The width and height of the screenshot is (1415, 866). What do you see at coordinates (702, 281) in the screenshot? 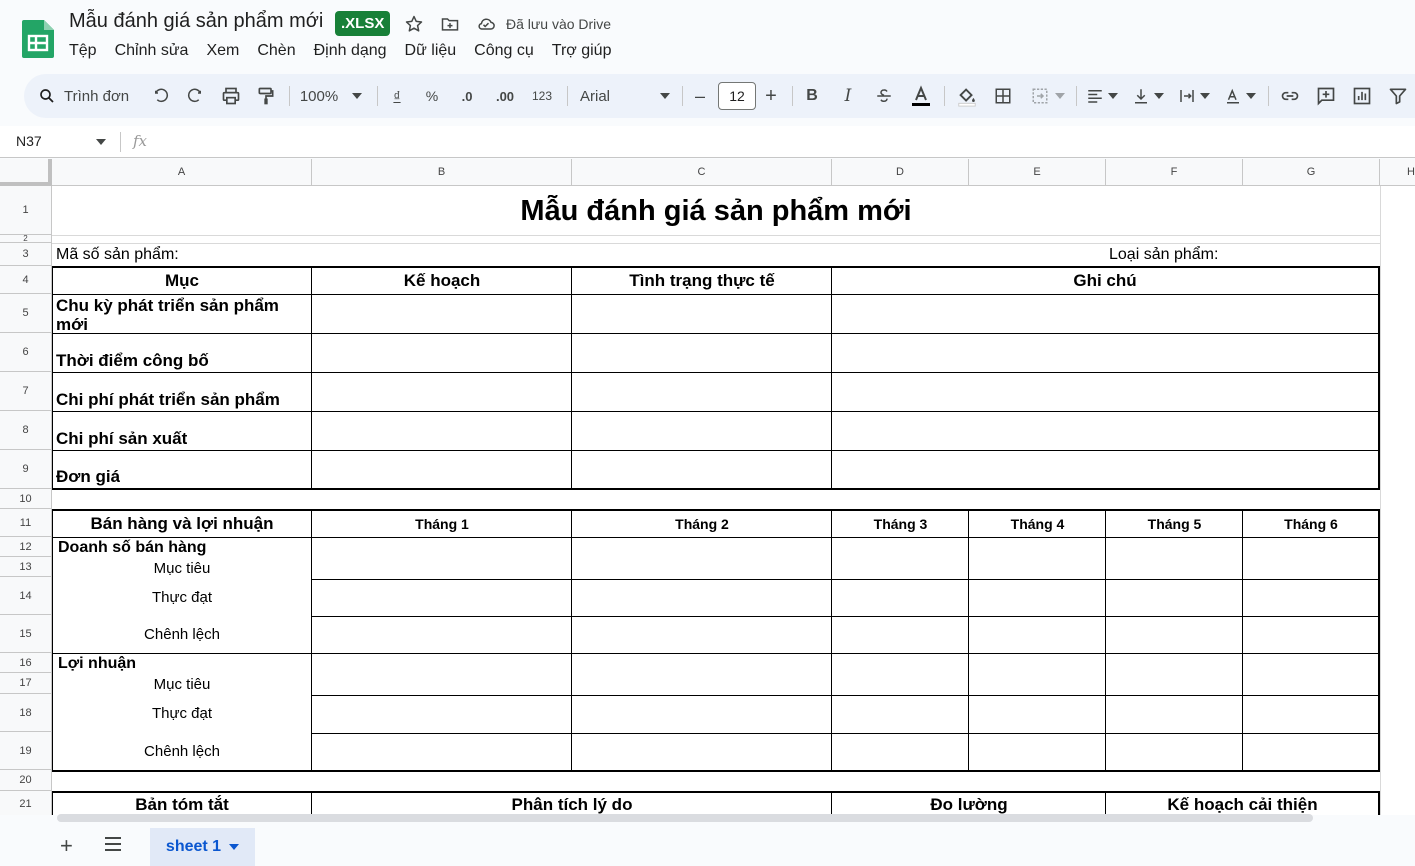
I see `plan-header-actual: Tình trạng thực tế` at bounding box center [702, 281].